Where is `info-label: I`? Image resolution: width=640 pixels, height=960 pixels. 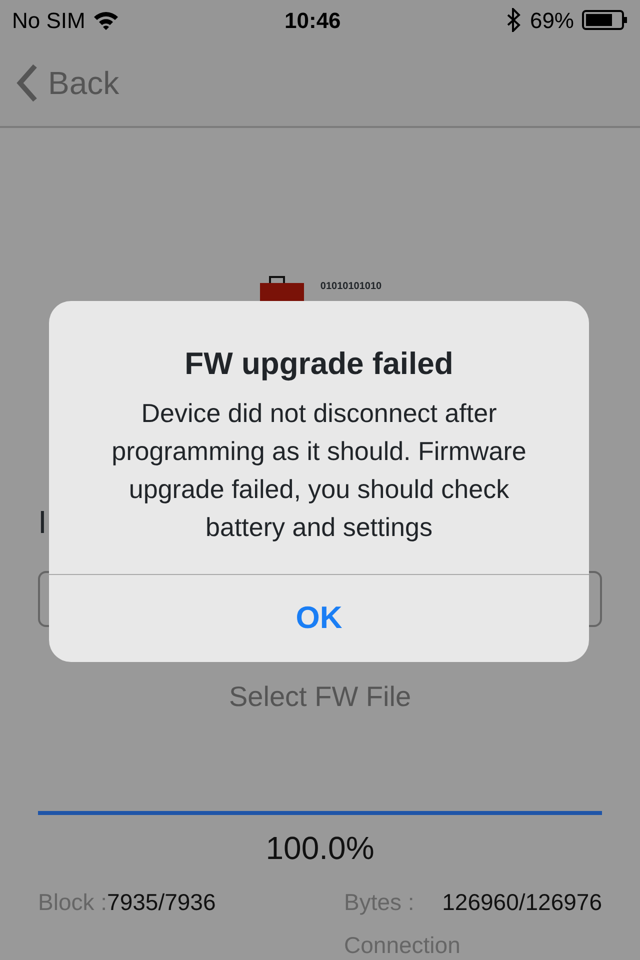 info-label: I is located at coordinates (42, 522).